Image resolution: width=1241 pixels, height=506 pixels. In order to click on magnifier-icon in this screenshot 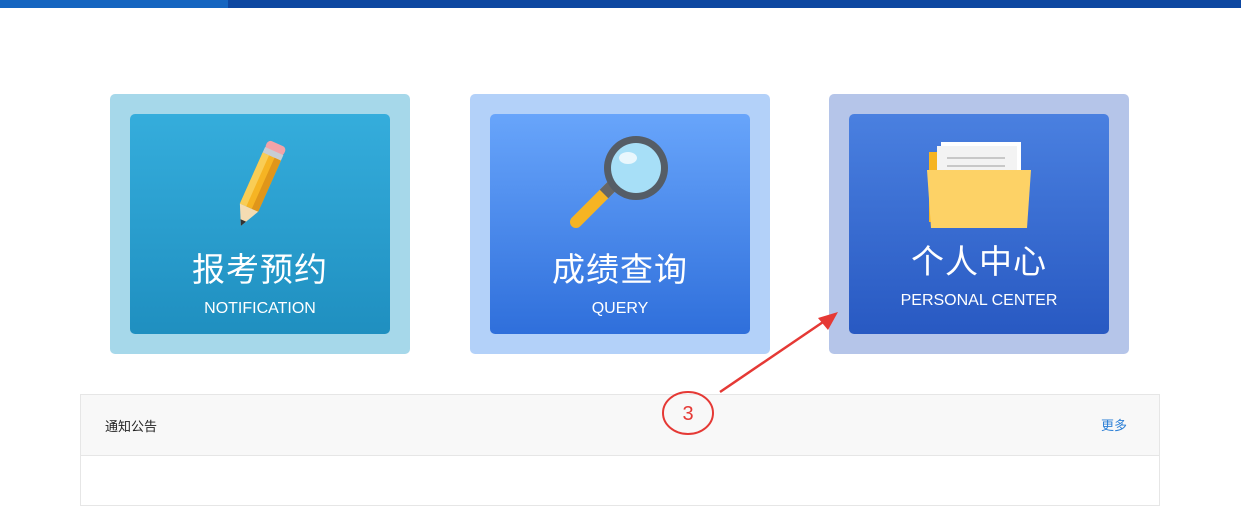, I will do `click(619, 182)`.